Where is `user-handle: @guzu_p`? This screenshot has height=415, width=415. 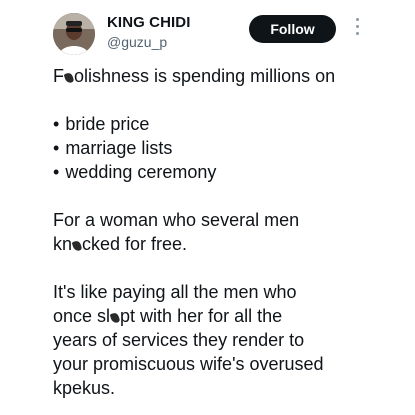 user-handle: @guzu_p is located at coordinates (137, 42).